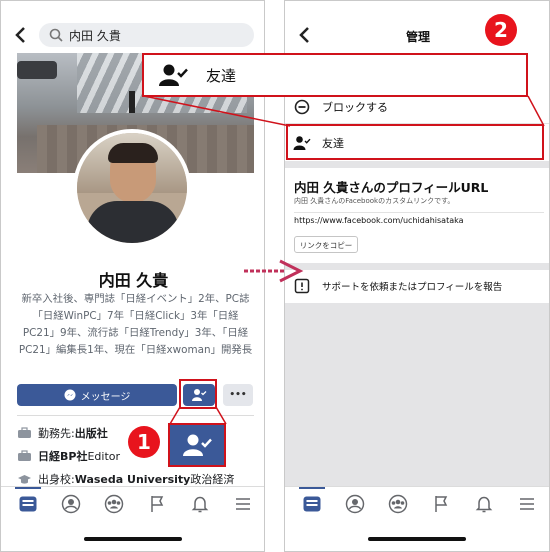 The image size is (550, 552). What do you see at coordinates (144, 442) in the screenshot?
I see `step-number-1: 1` at bounding box center [144, 442].